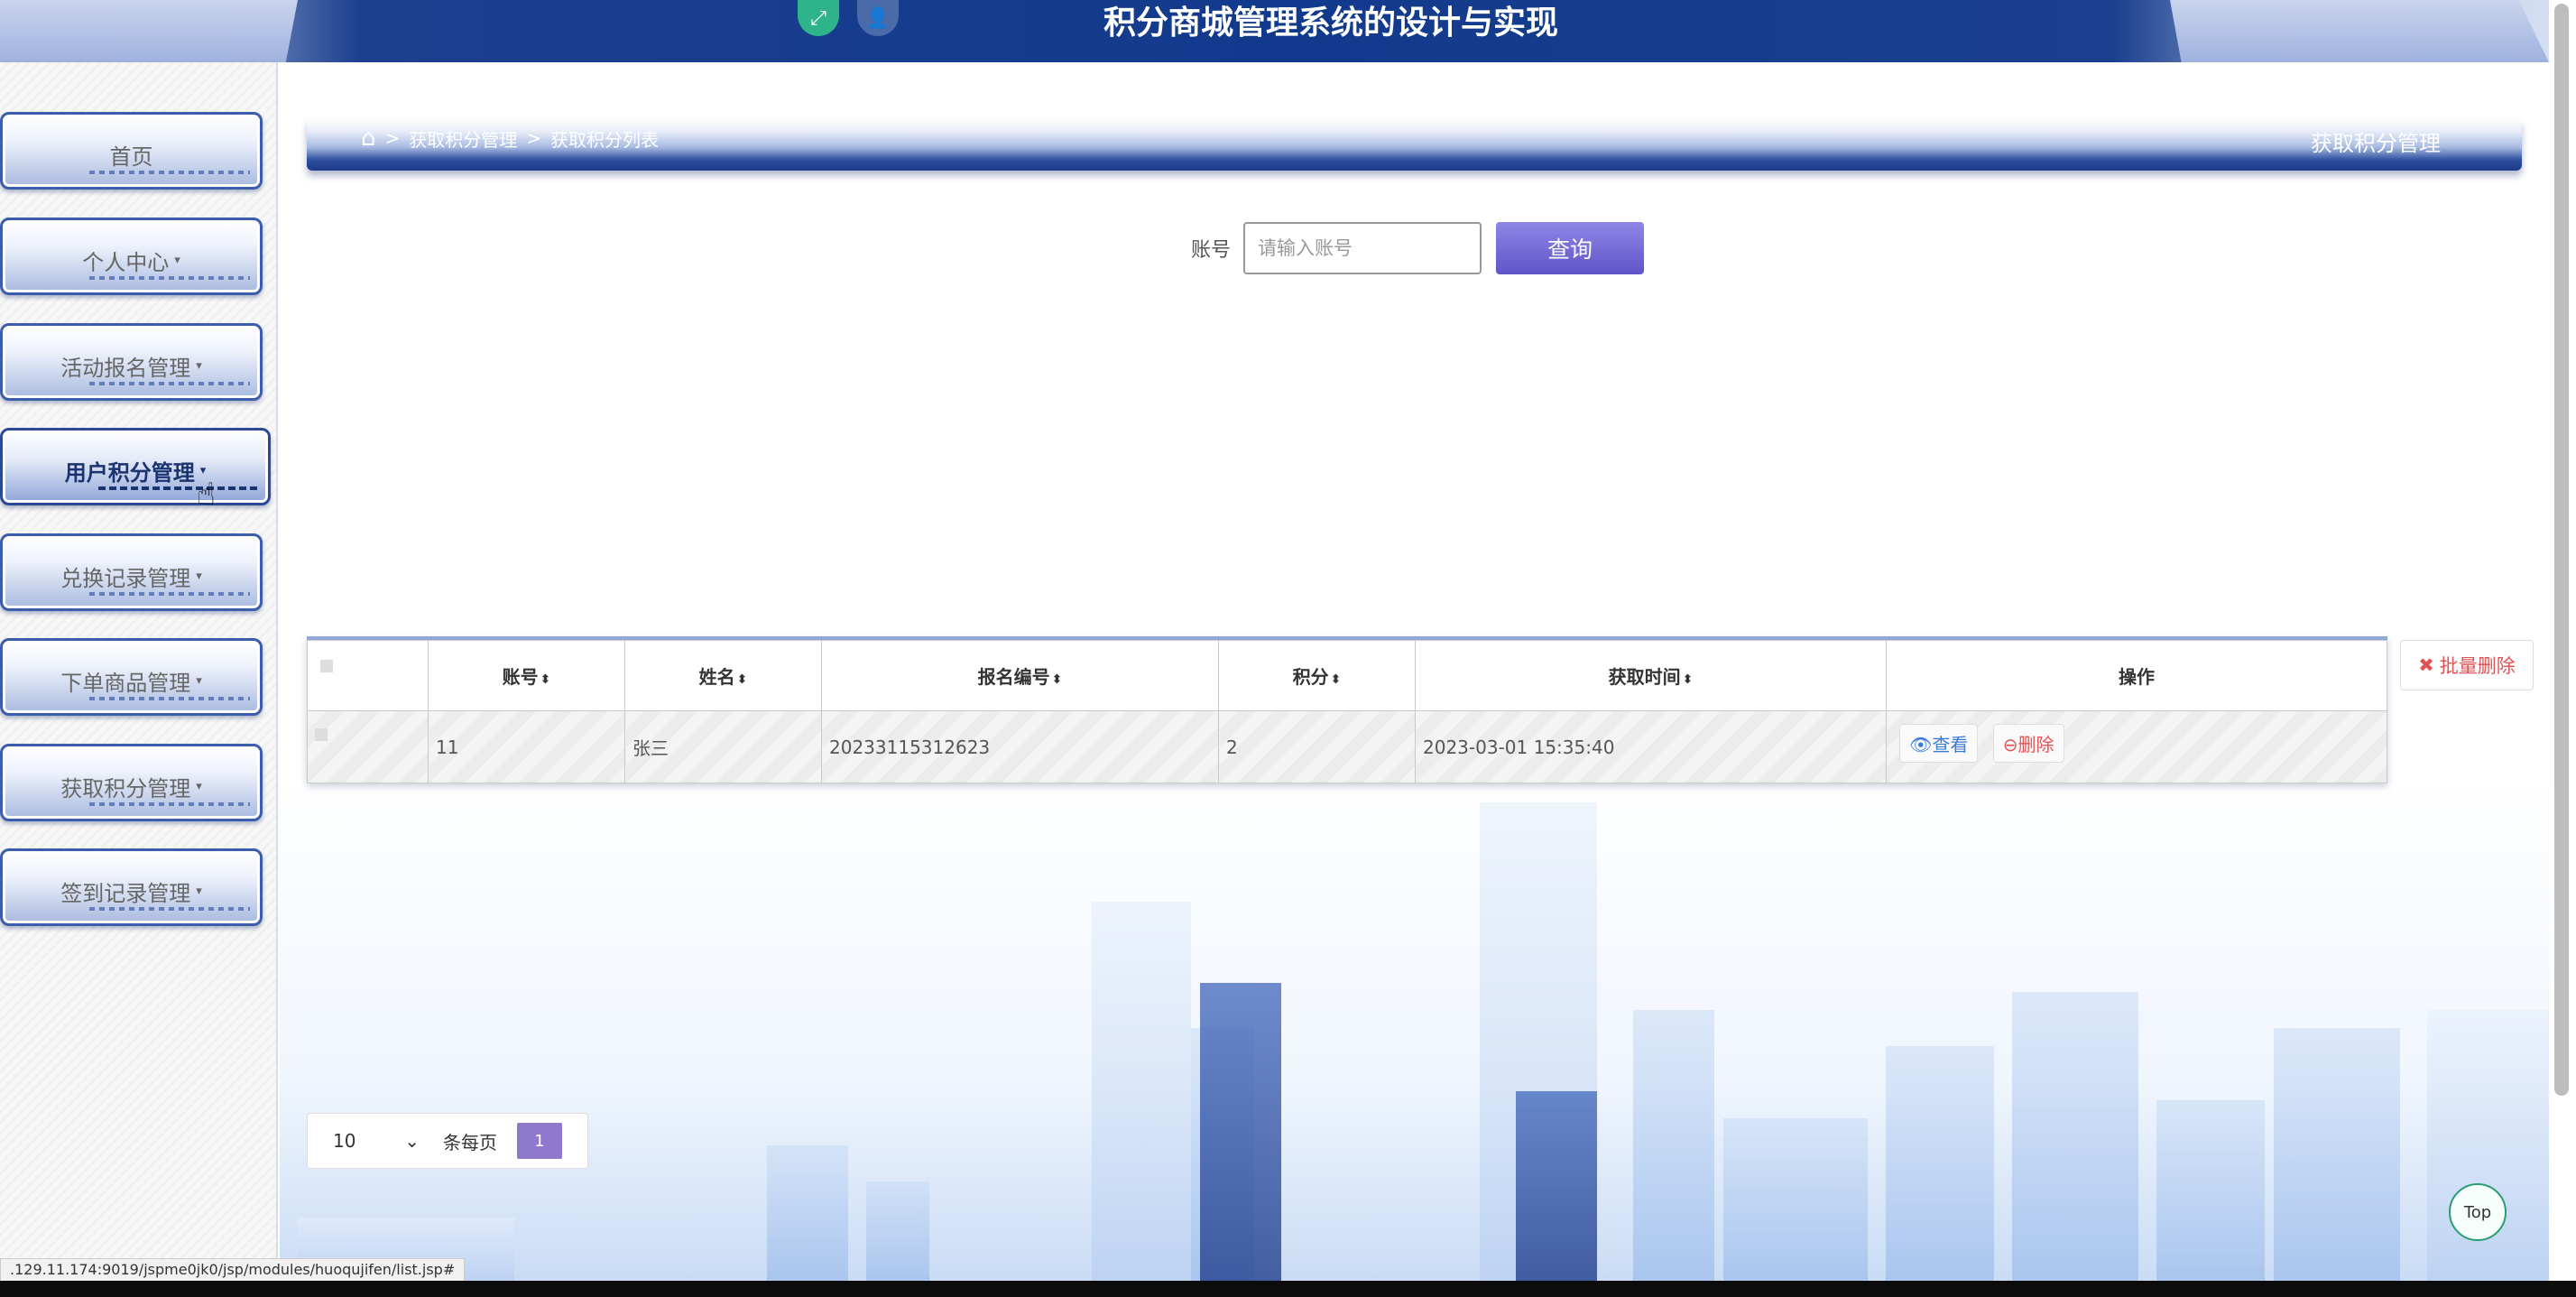  What do you see at coordinates (878, 18) in the screenshot?
I see `user-icon: 👤` at bounding box center [878, 18].